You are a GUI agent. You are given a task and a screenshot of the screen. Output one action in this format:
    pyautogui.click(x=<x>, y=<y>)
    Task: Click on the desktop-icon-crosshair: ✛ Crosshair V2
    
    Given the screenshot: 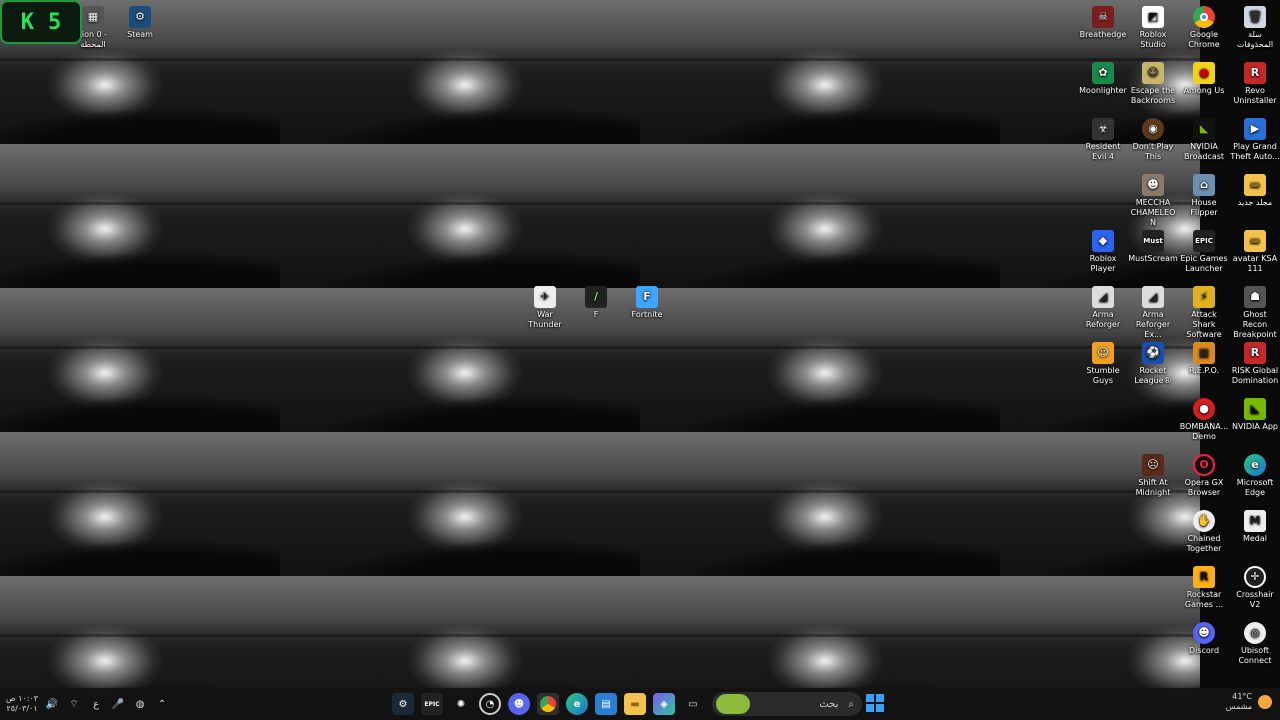 What is the action you would take?
    pyautogui.click(x=1255, y=586)
    